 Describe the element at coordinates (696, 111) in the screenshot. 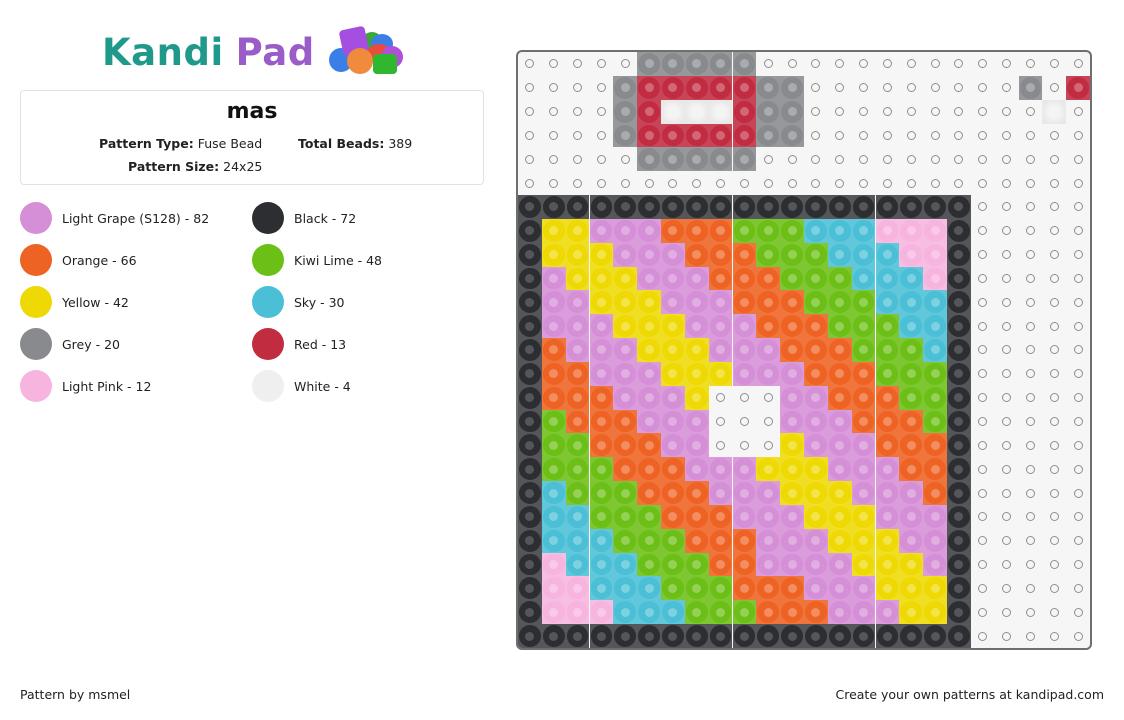

I see `bead-white` at that location.